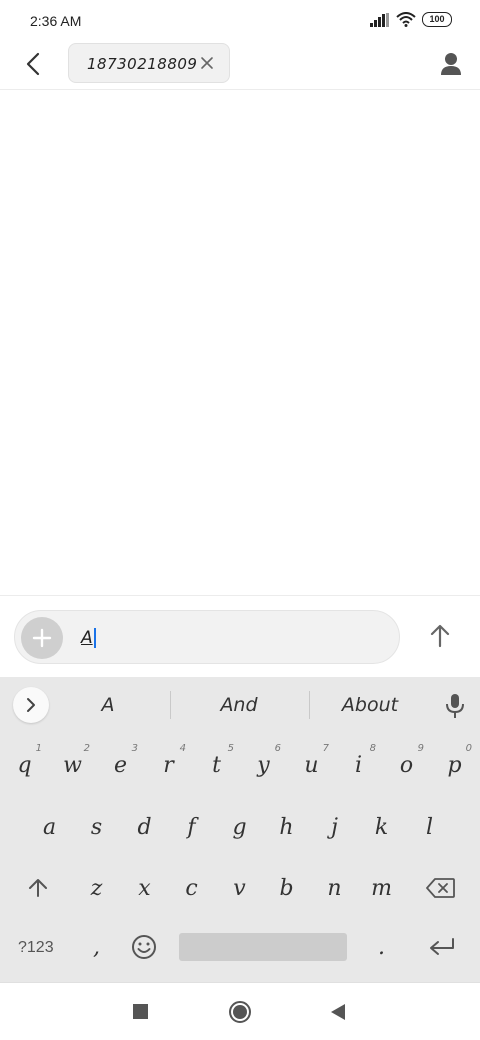  I want to click on key-label: u, so click(311, 765).